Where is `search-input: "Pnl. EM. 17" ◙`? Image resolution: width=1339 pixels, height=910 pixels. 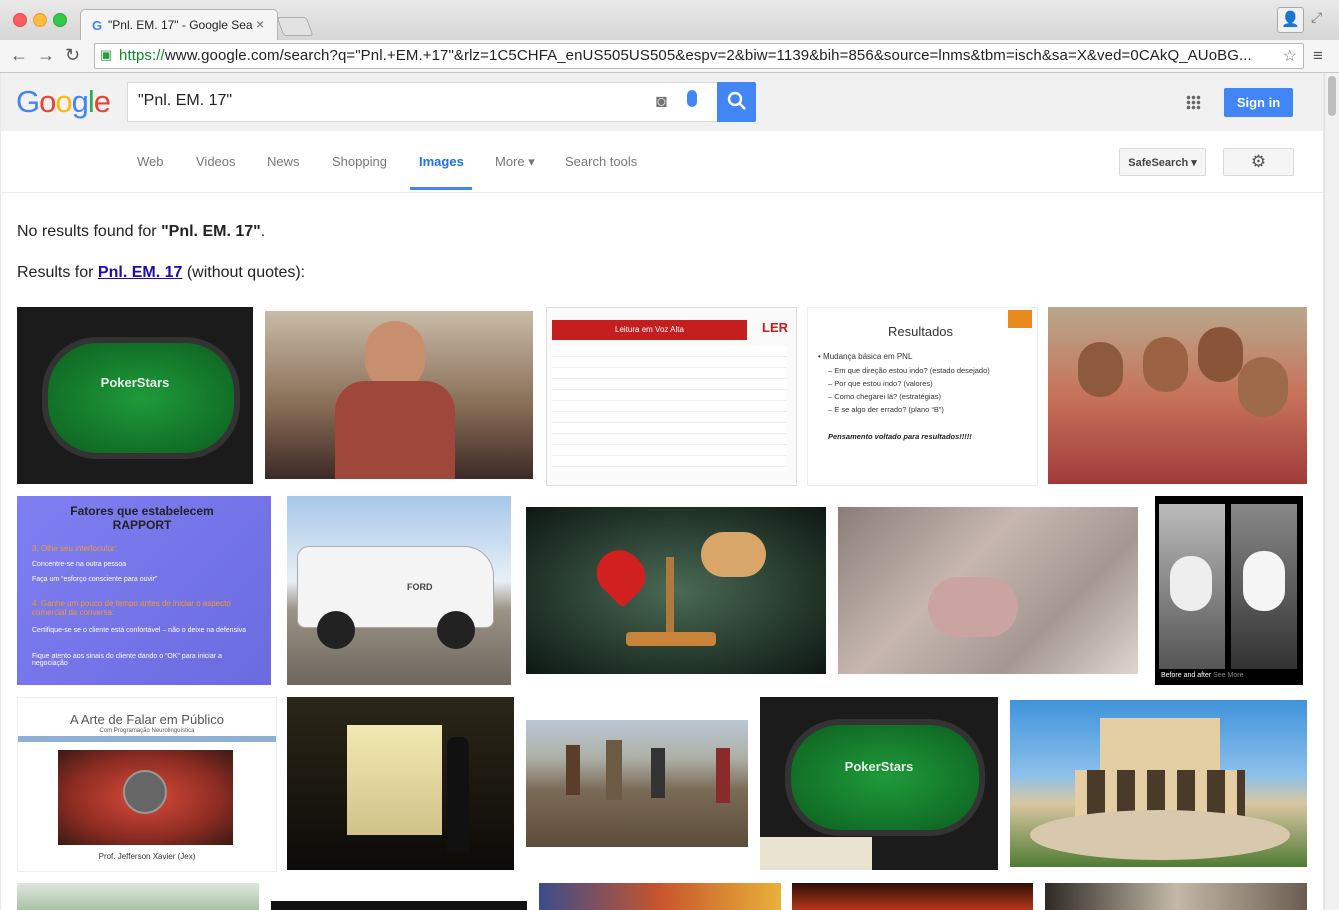 search-input: "Pnl. EM. 17" ◙ is located at coordinates (423, 102).